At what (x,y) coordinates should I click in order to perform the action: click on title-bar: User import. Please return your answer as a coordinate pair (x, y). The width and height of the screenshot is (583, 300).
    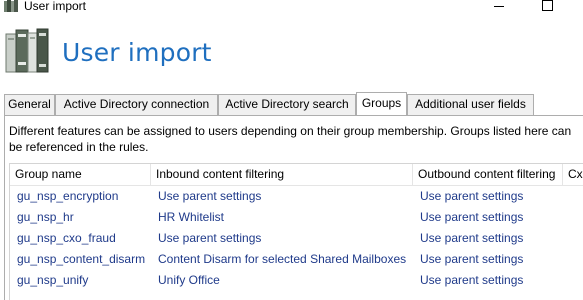
    Looking at the image, I should click on (291, 8).